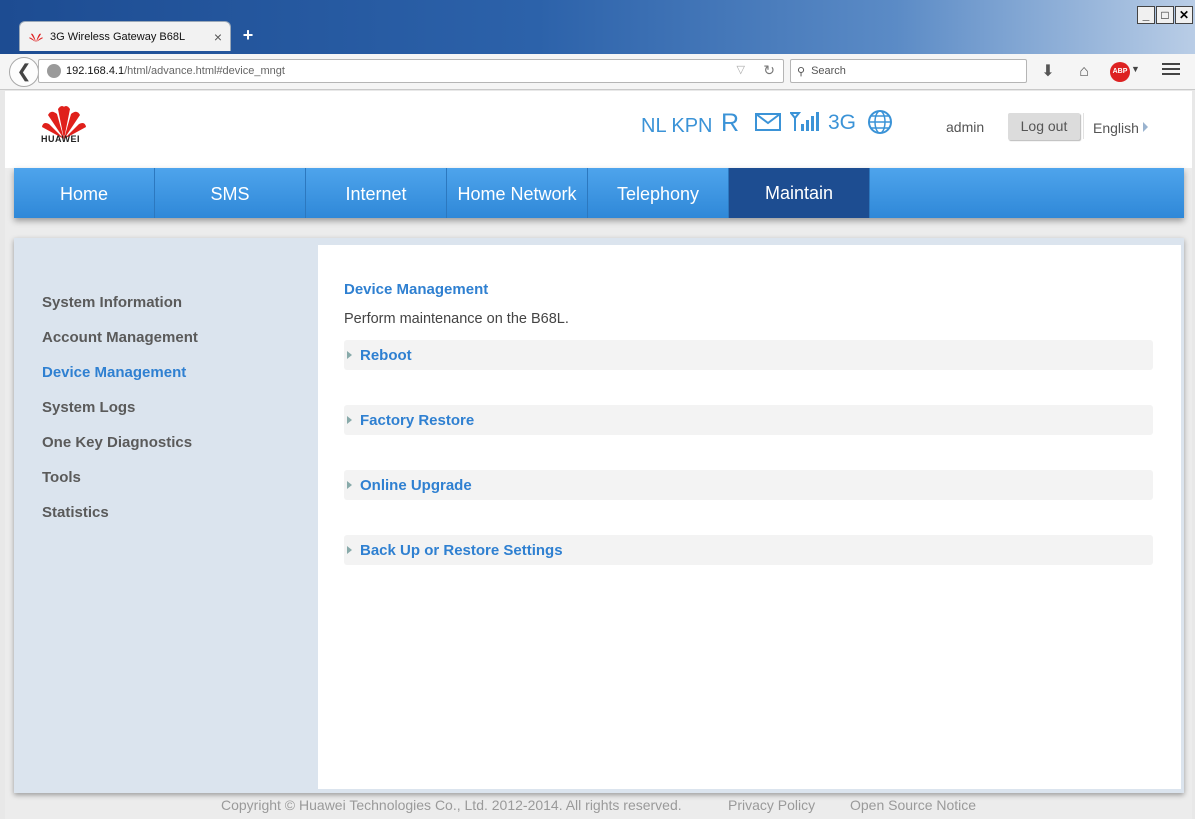 This screenshot has width=1195, height=819. Describe the element at coordinates (114, 372) in the screenshot. I see `sidebar-item-device-management: Device Management` at that location.